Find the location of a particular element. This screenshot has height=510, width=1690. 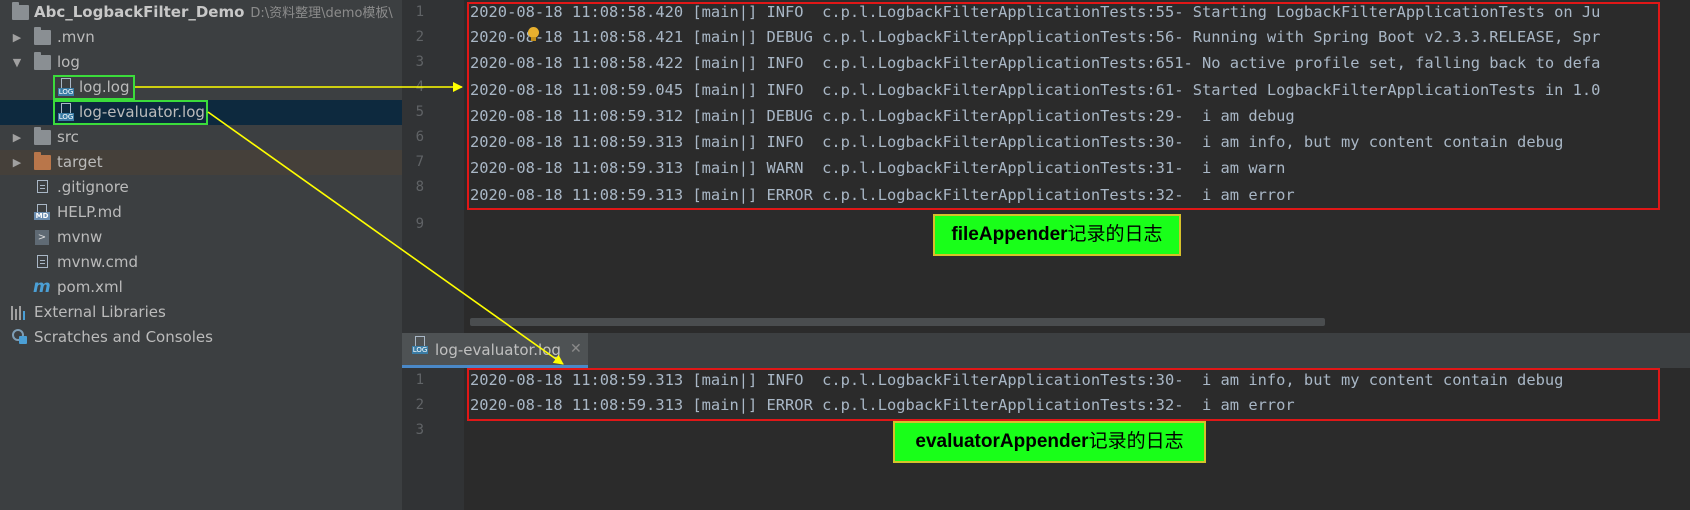

tree-item-label: target is located at coordinates (80, 162).